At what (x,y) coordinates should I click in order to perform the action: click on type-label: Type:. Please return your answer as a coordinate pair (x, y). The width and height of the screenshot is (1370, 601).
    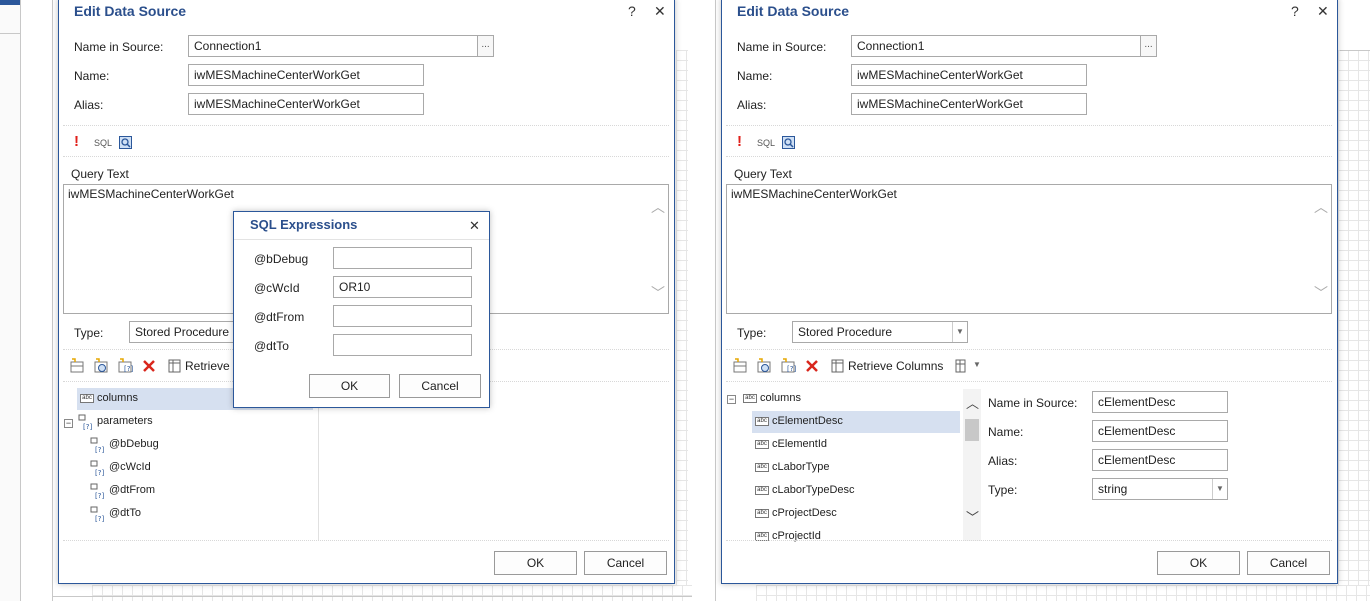
    Looking at the image, I should click on (89, 333).